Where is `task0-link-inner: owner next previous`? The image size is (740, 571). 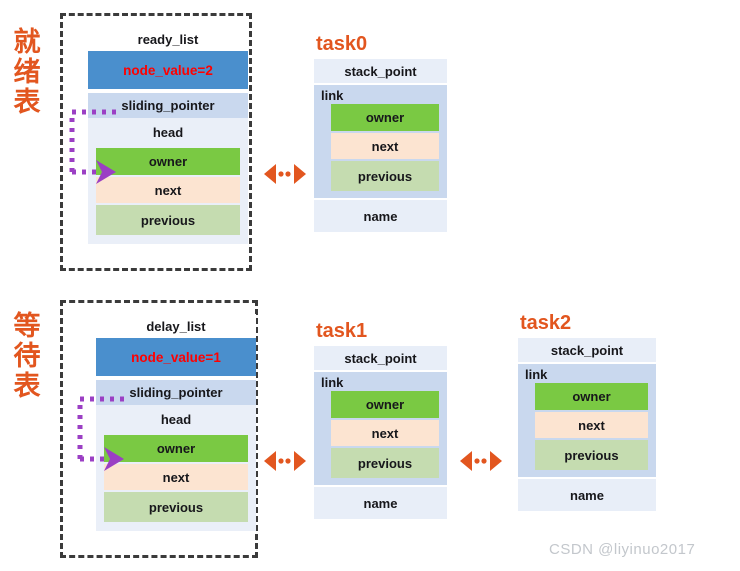
task0-link-inner: owner next previous is located at coordinates (380, 151).